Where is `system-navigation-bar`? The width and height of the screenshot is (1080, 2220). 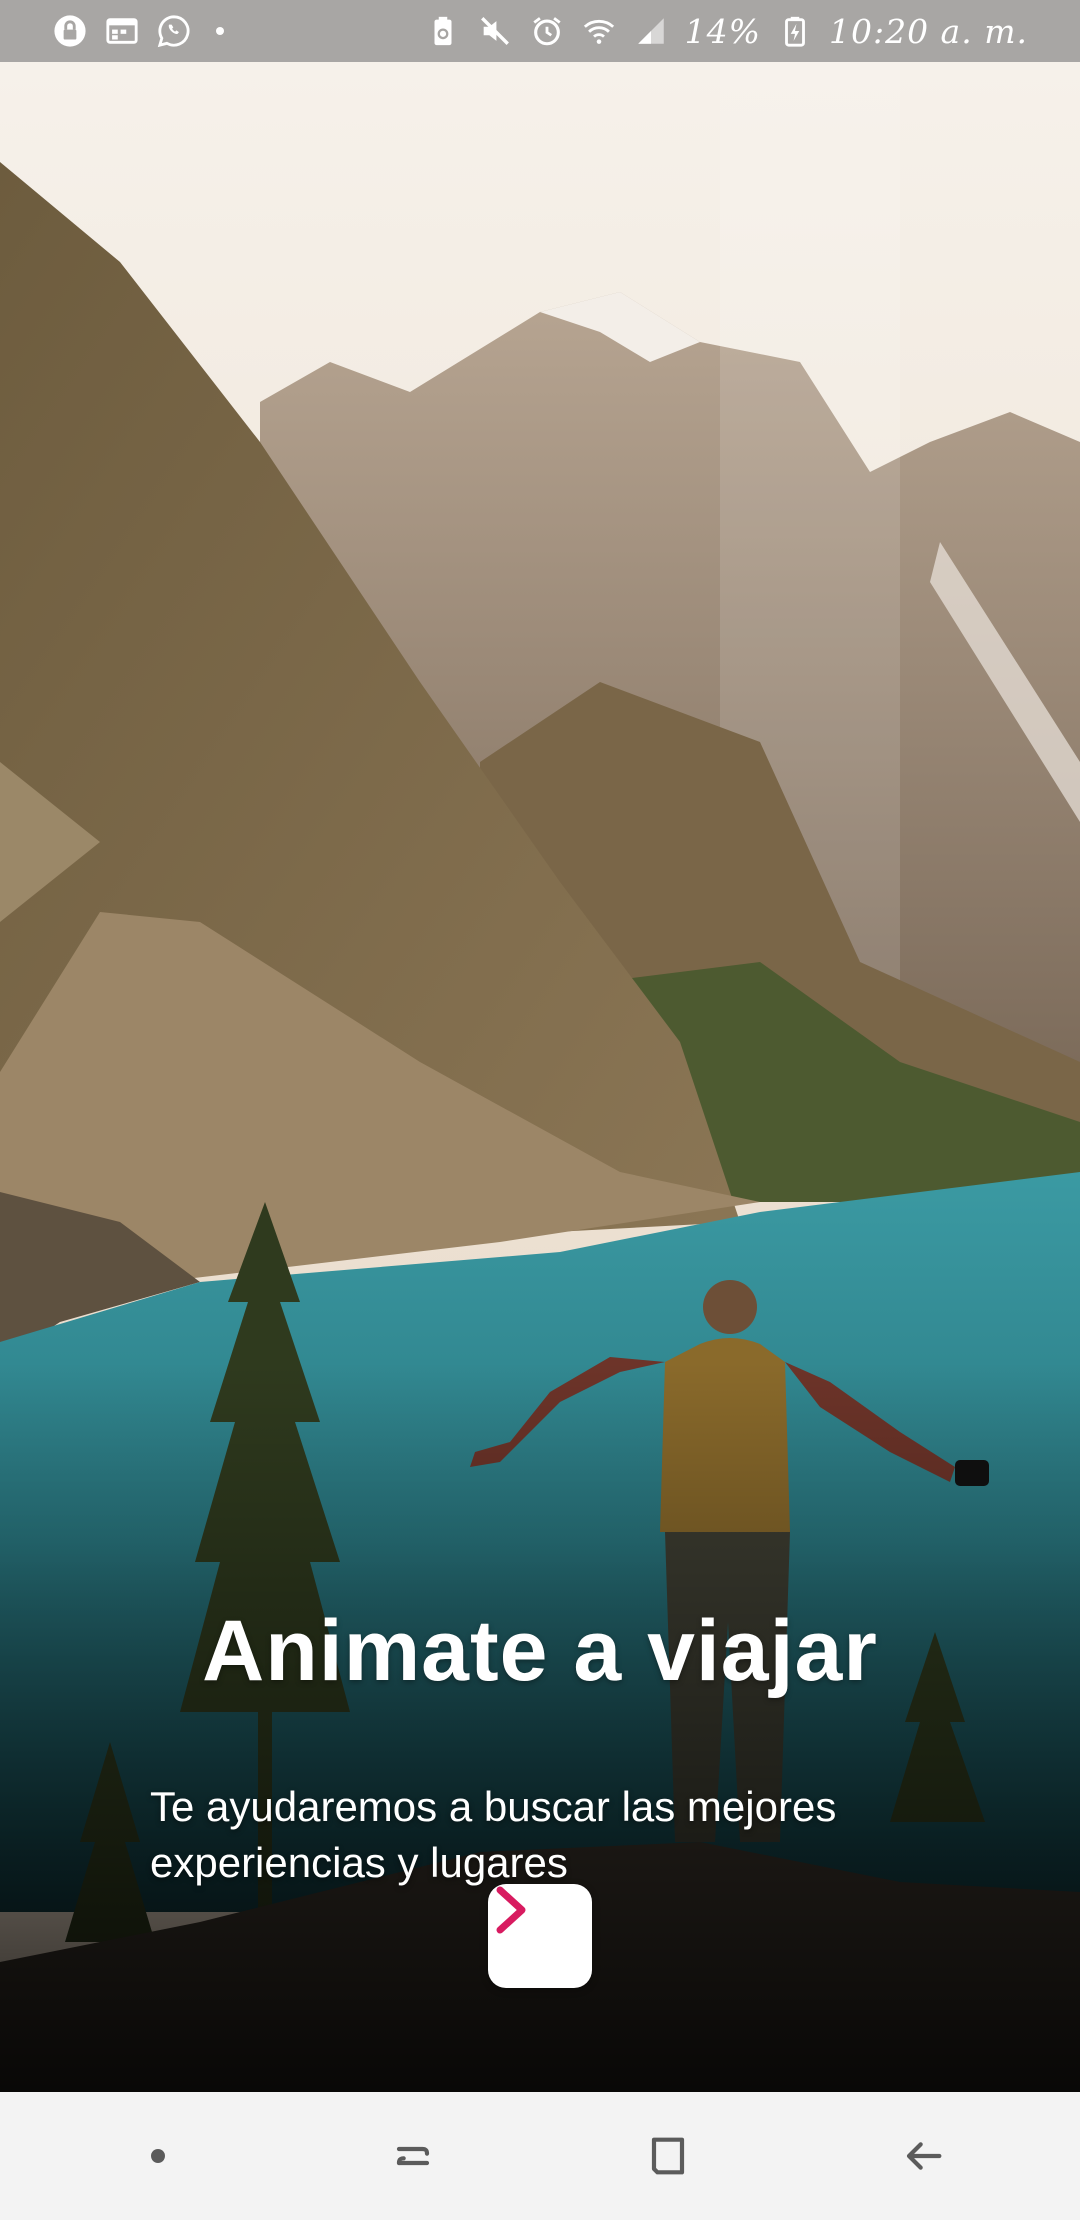 system-navigation-bar is located at coordinates (540, 2156).